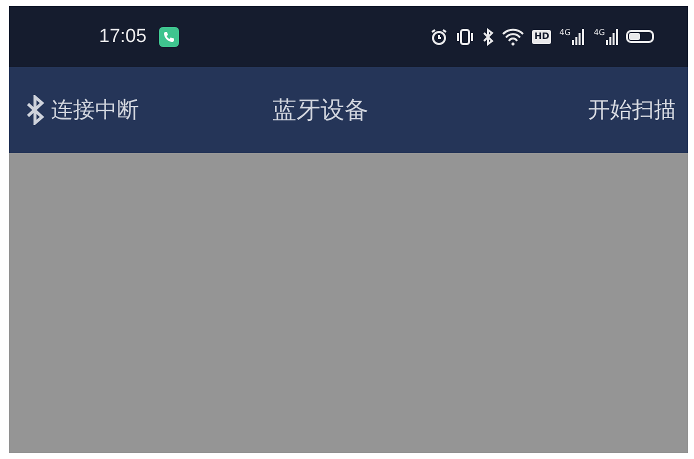 This screenshot has width=694, height=459. Describe the element at coordinates (632, 110) in the screenshot. I see `start-scan-button: 开始扫描` at that location.